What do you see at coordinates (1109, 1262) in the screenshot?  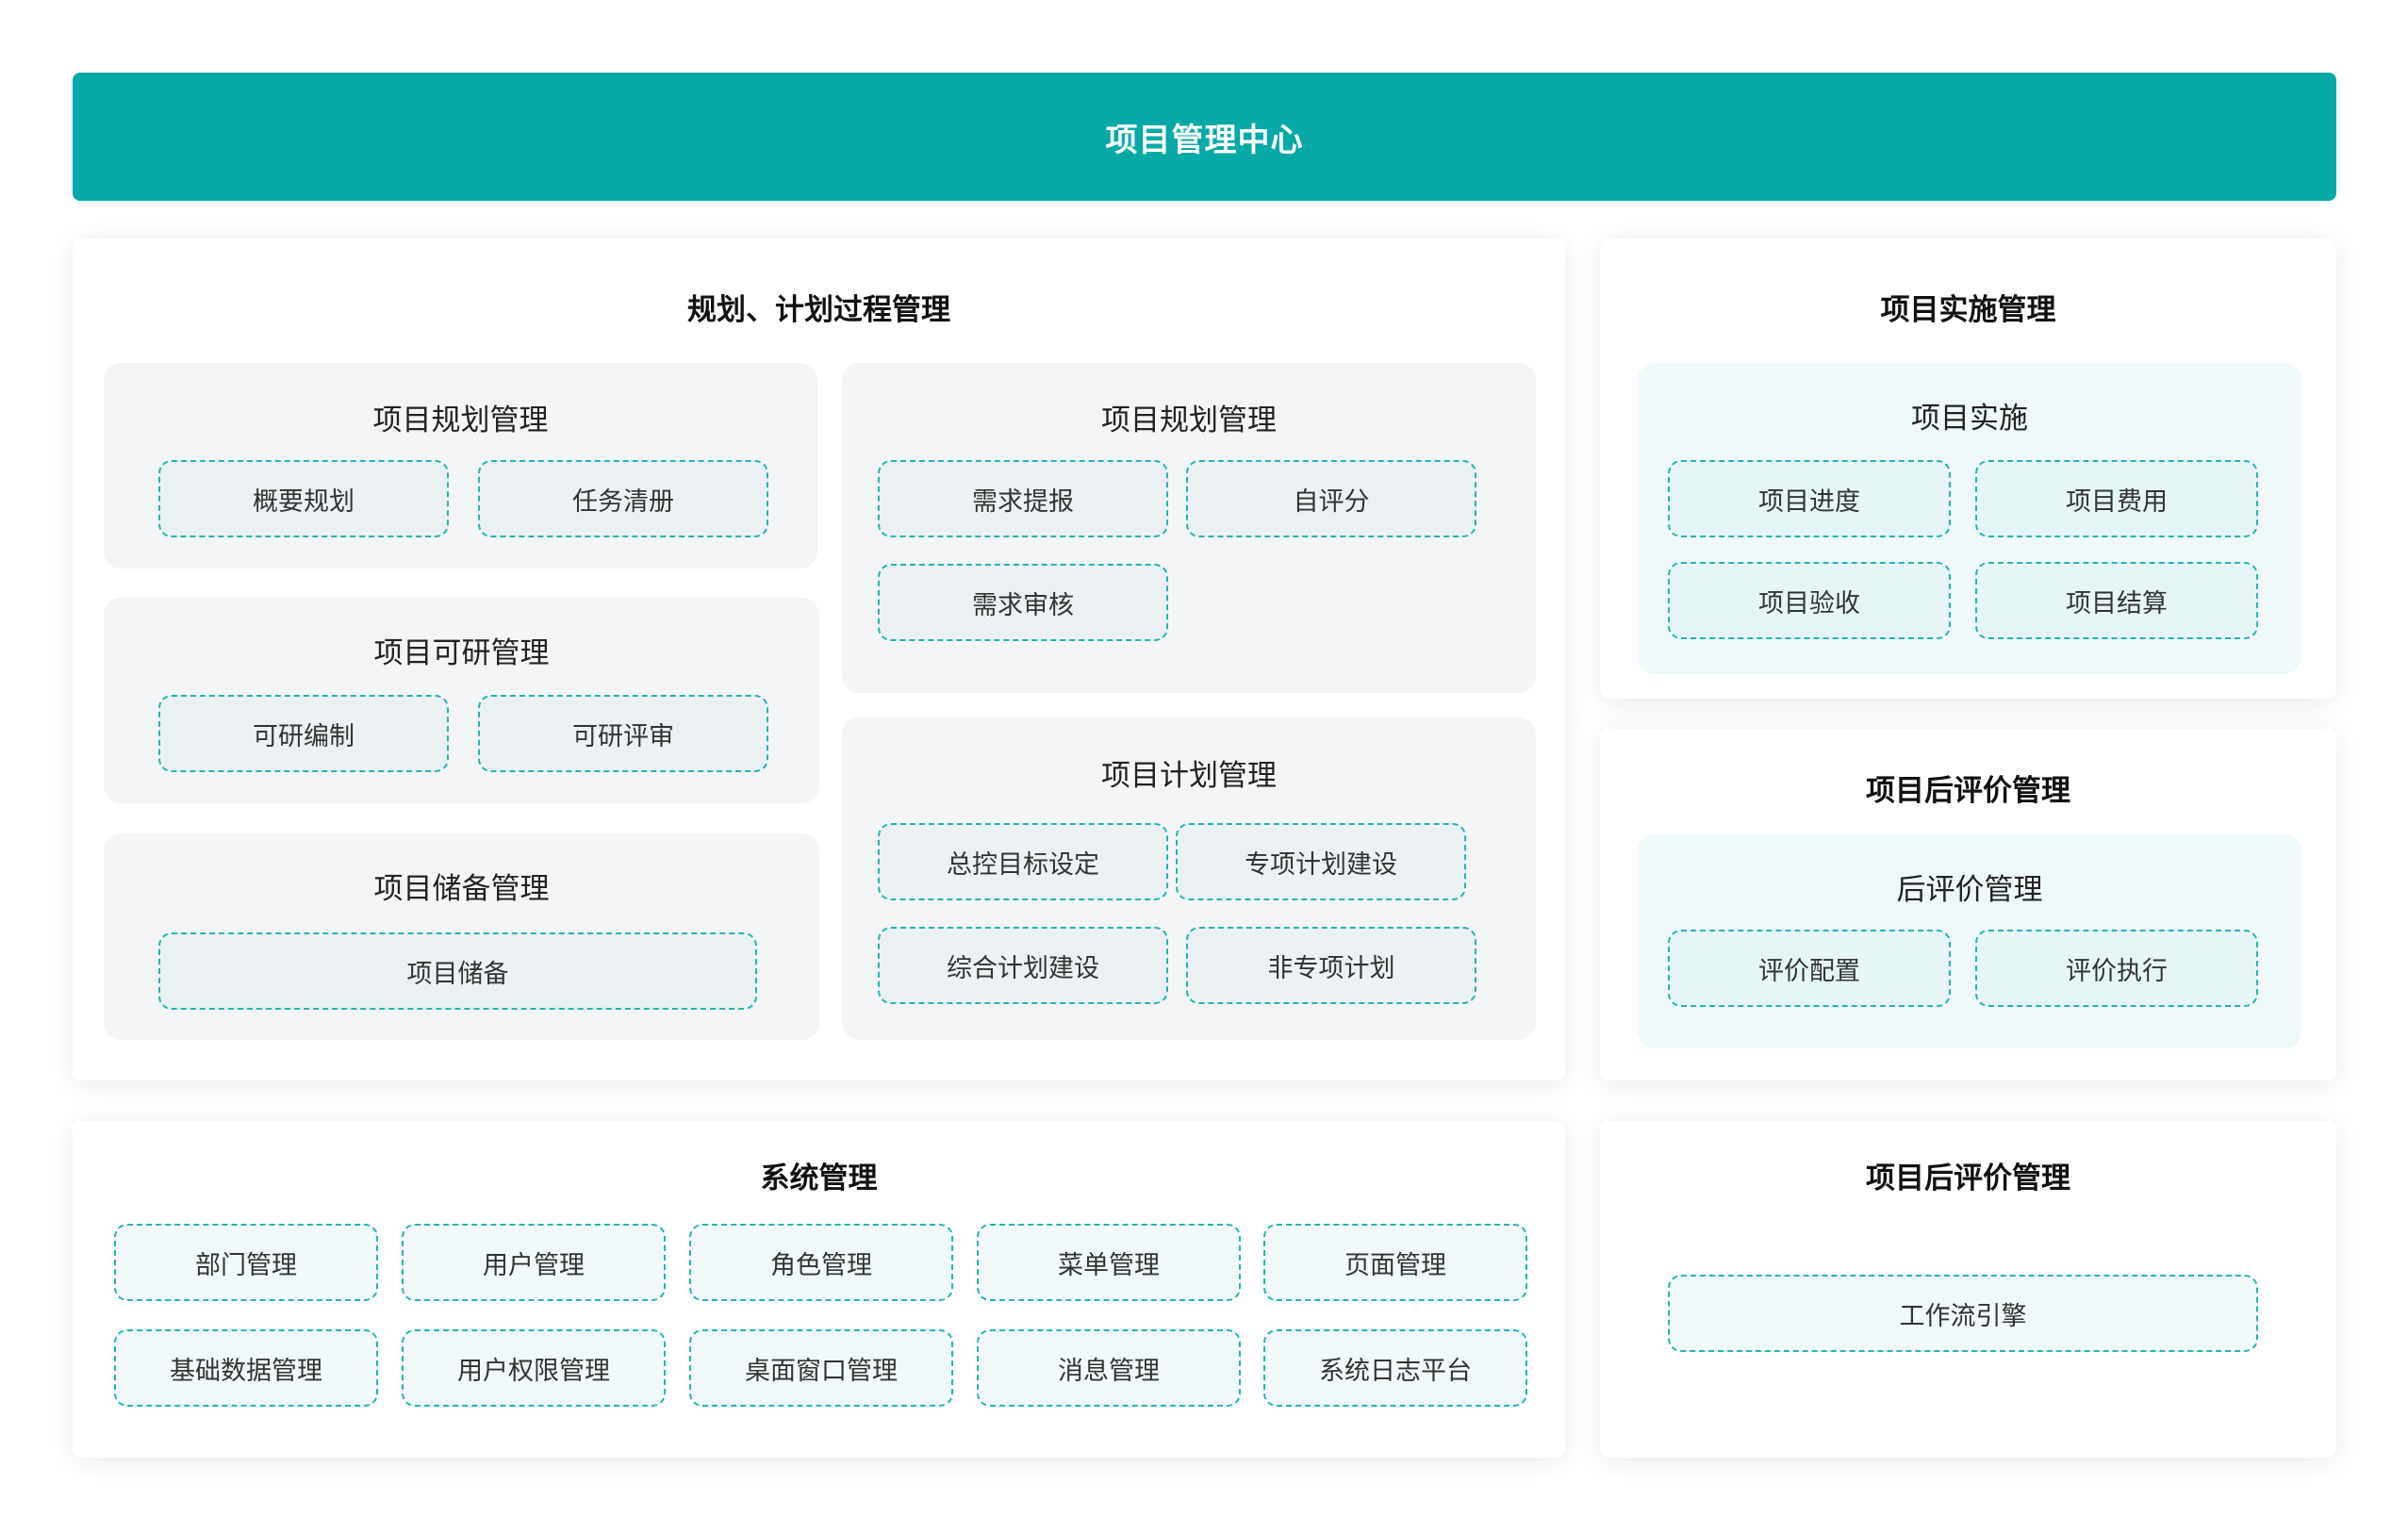 I see `chip-menu-mgmt: 菜单管理` at bounding box center [1109, 1262].